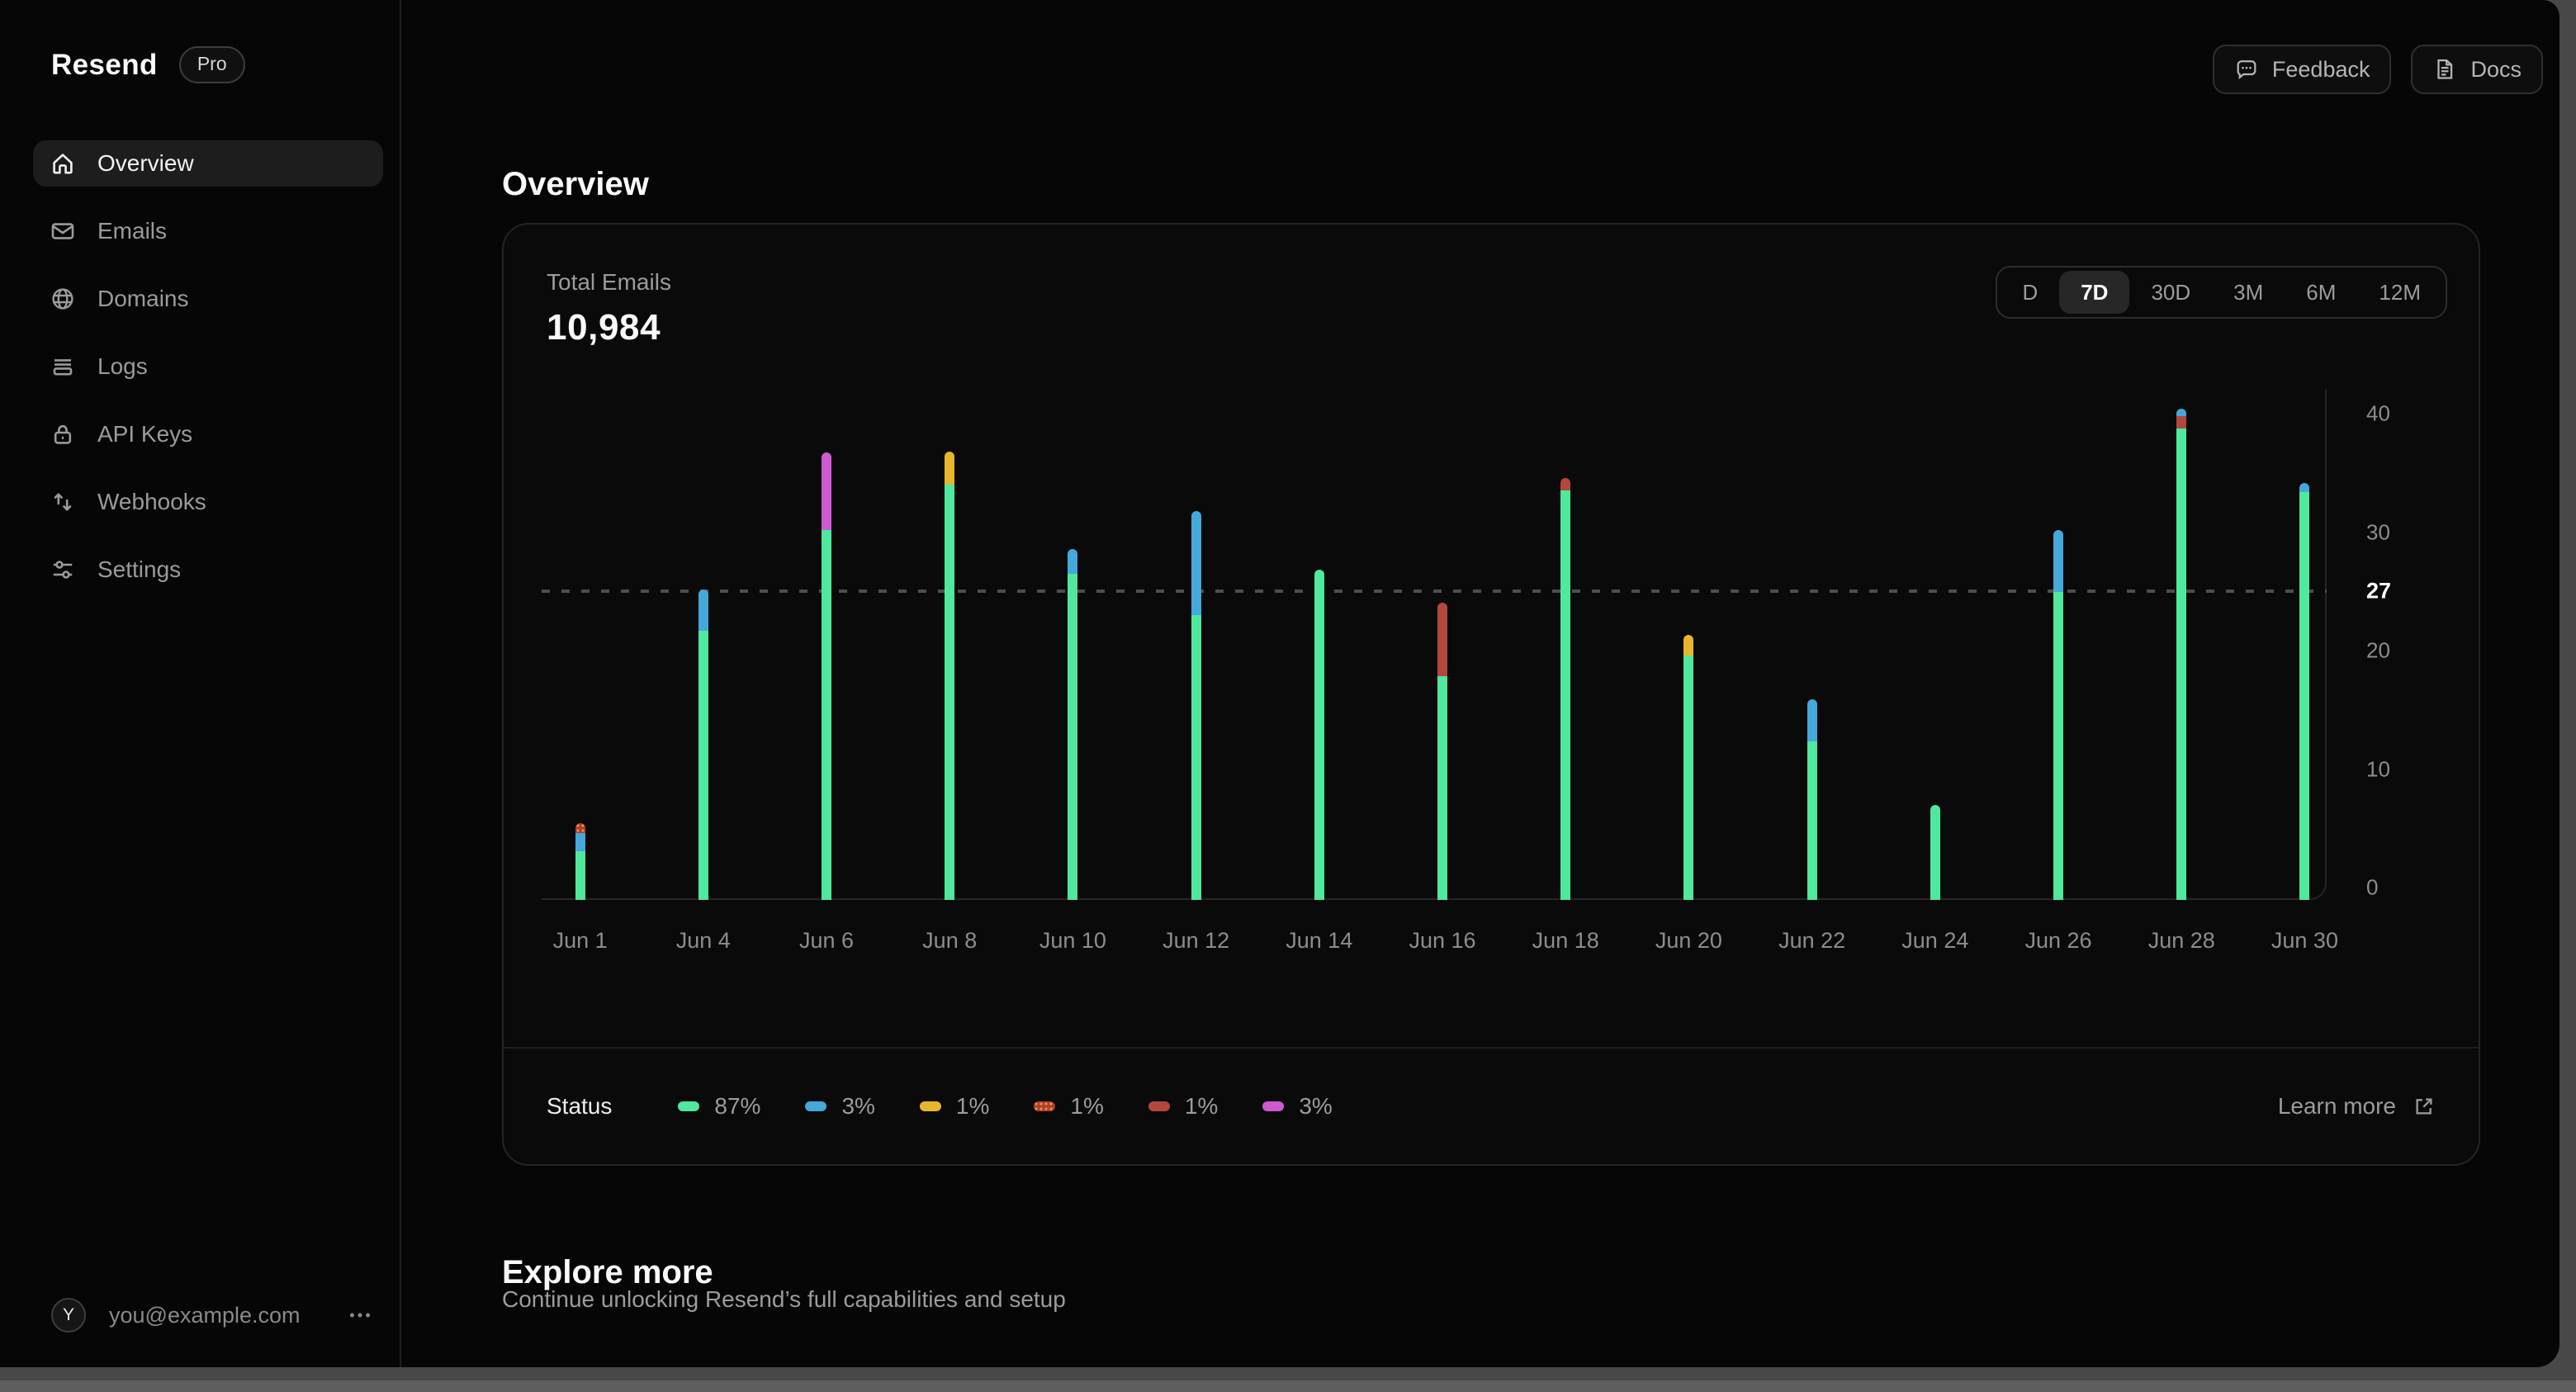  What do you see at coordinates (2379, 591) in the screenshot?
I see `y-axis-current-value: 27` at bounding box center [2379, 591].